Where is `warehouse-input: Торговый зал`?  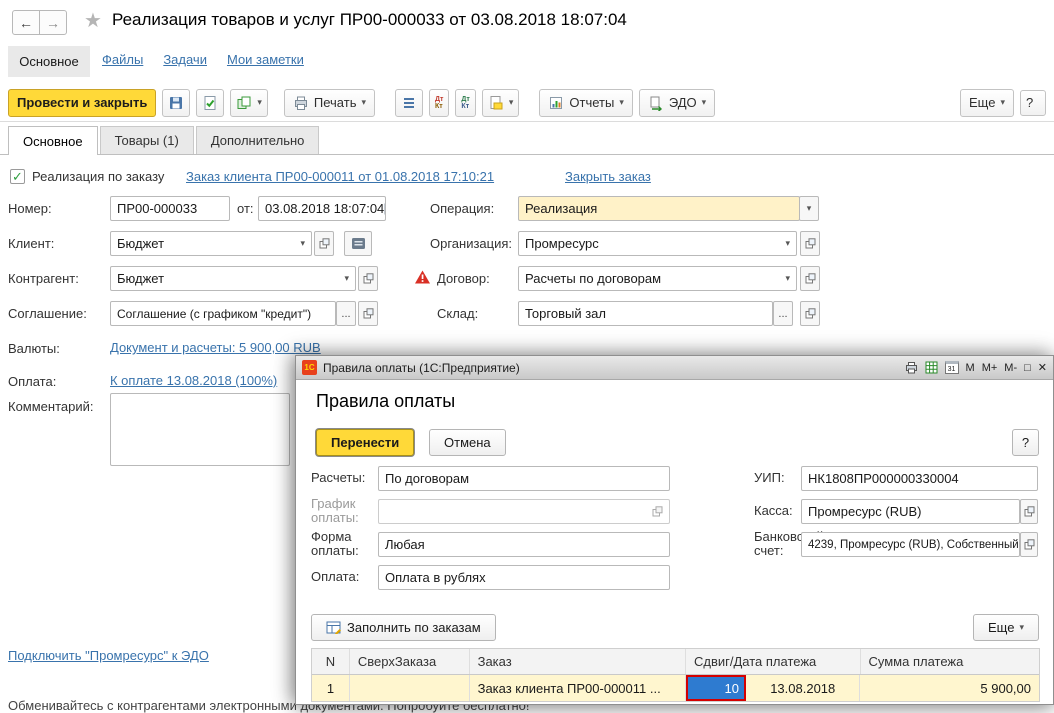
warehouse-input: Торговый зал is located at coordinates (645, 313).